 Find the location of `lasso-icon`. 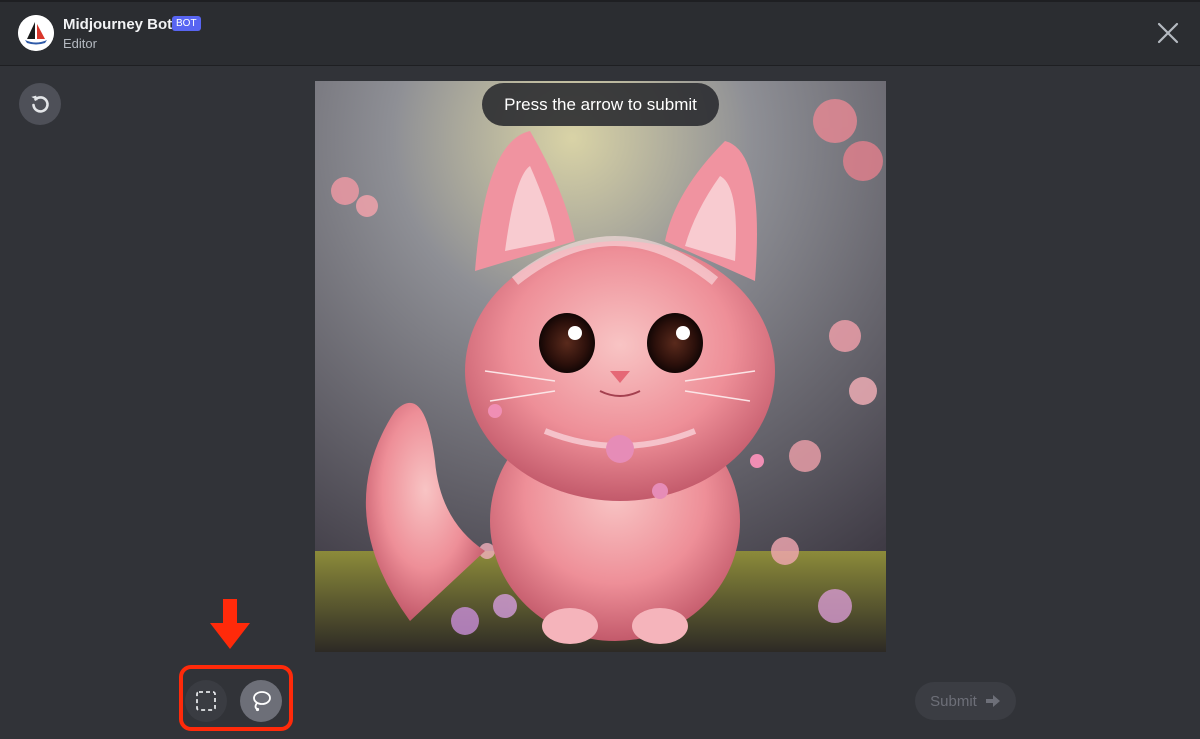

lasso-icon is located at coordinates (262, 701).